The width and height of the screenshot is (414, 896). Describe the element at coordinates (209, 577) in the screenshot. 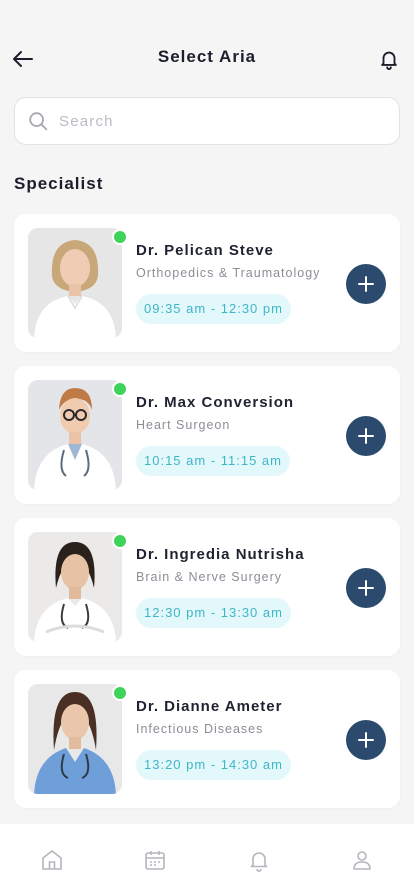

I see `doctor-specialty: Brain & Nerve Surgery` at that location.